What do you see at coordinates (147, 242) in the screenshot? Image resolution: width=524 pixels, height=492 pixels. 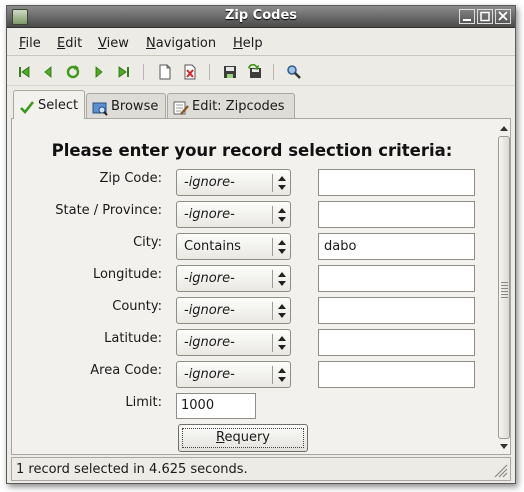 I see `field-label: City:` at bounding box center [147, 242].